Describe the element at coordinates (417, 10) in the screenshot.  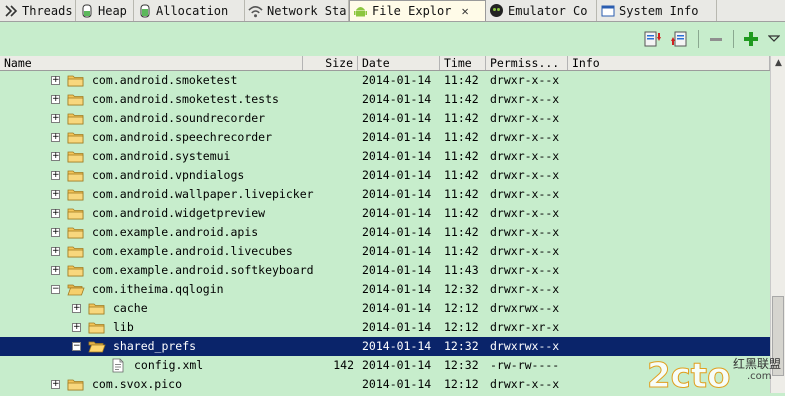
I see `tab-file-explor: File Explor ✕` at that location.